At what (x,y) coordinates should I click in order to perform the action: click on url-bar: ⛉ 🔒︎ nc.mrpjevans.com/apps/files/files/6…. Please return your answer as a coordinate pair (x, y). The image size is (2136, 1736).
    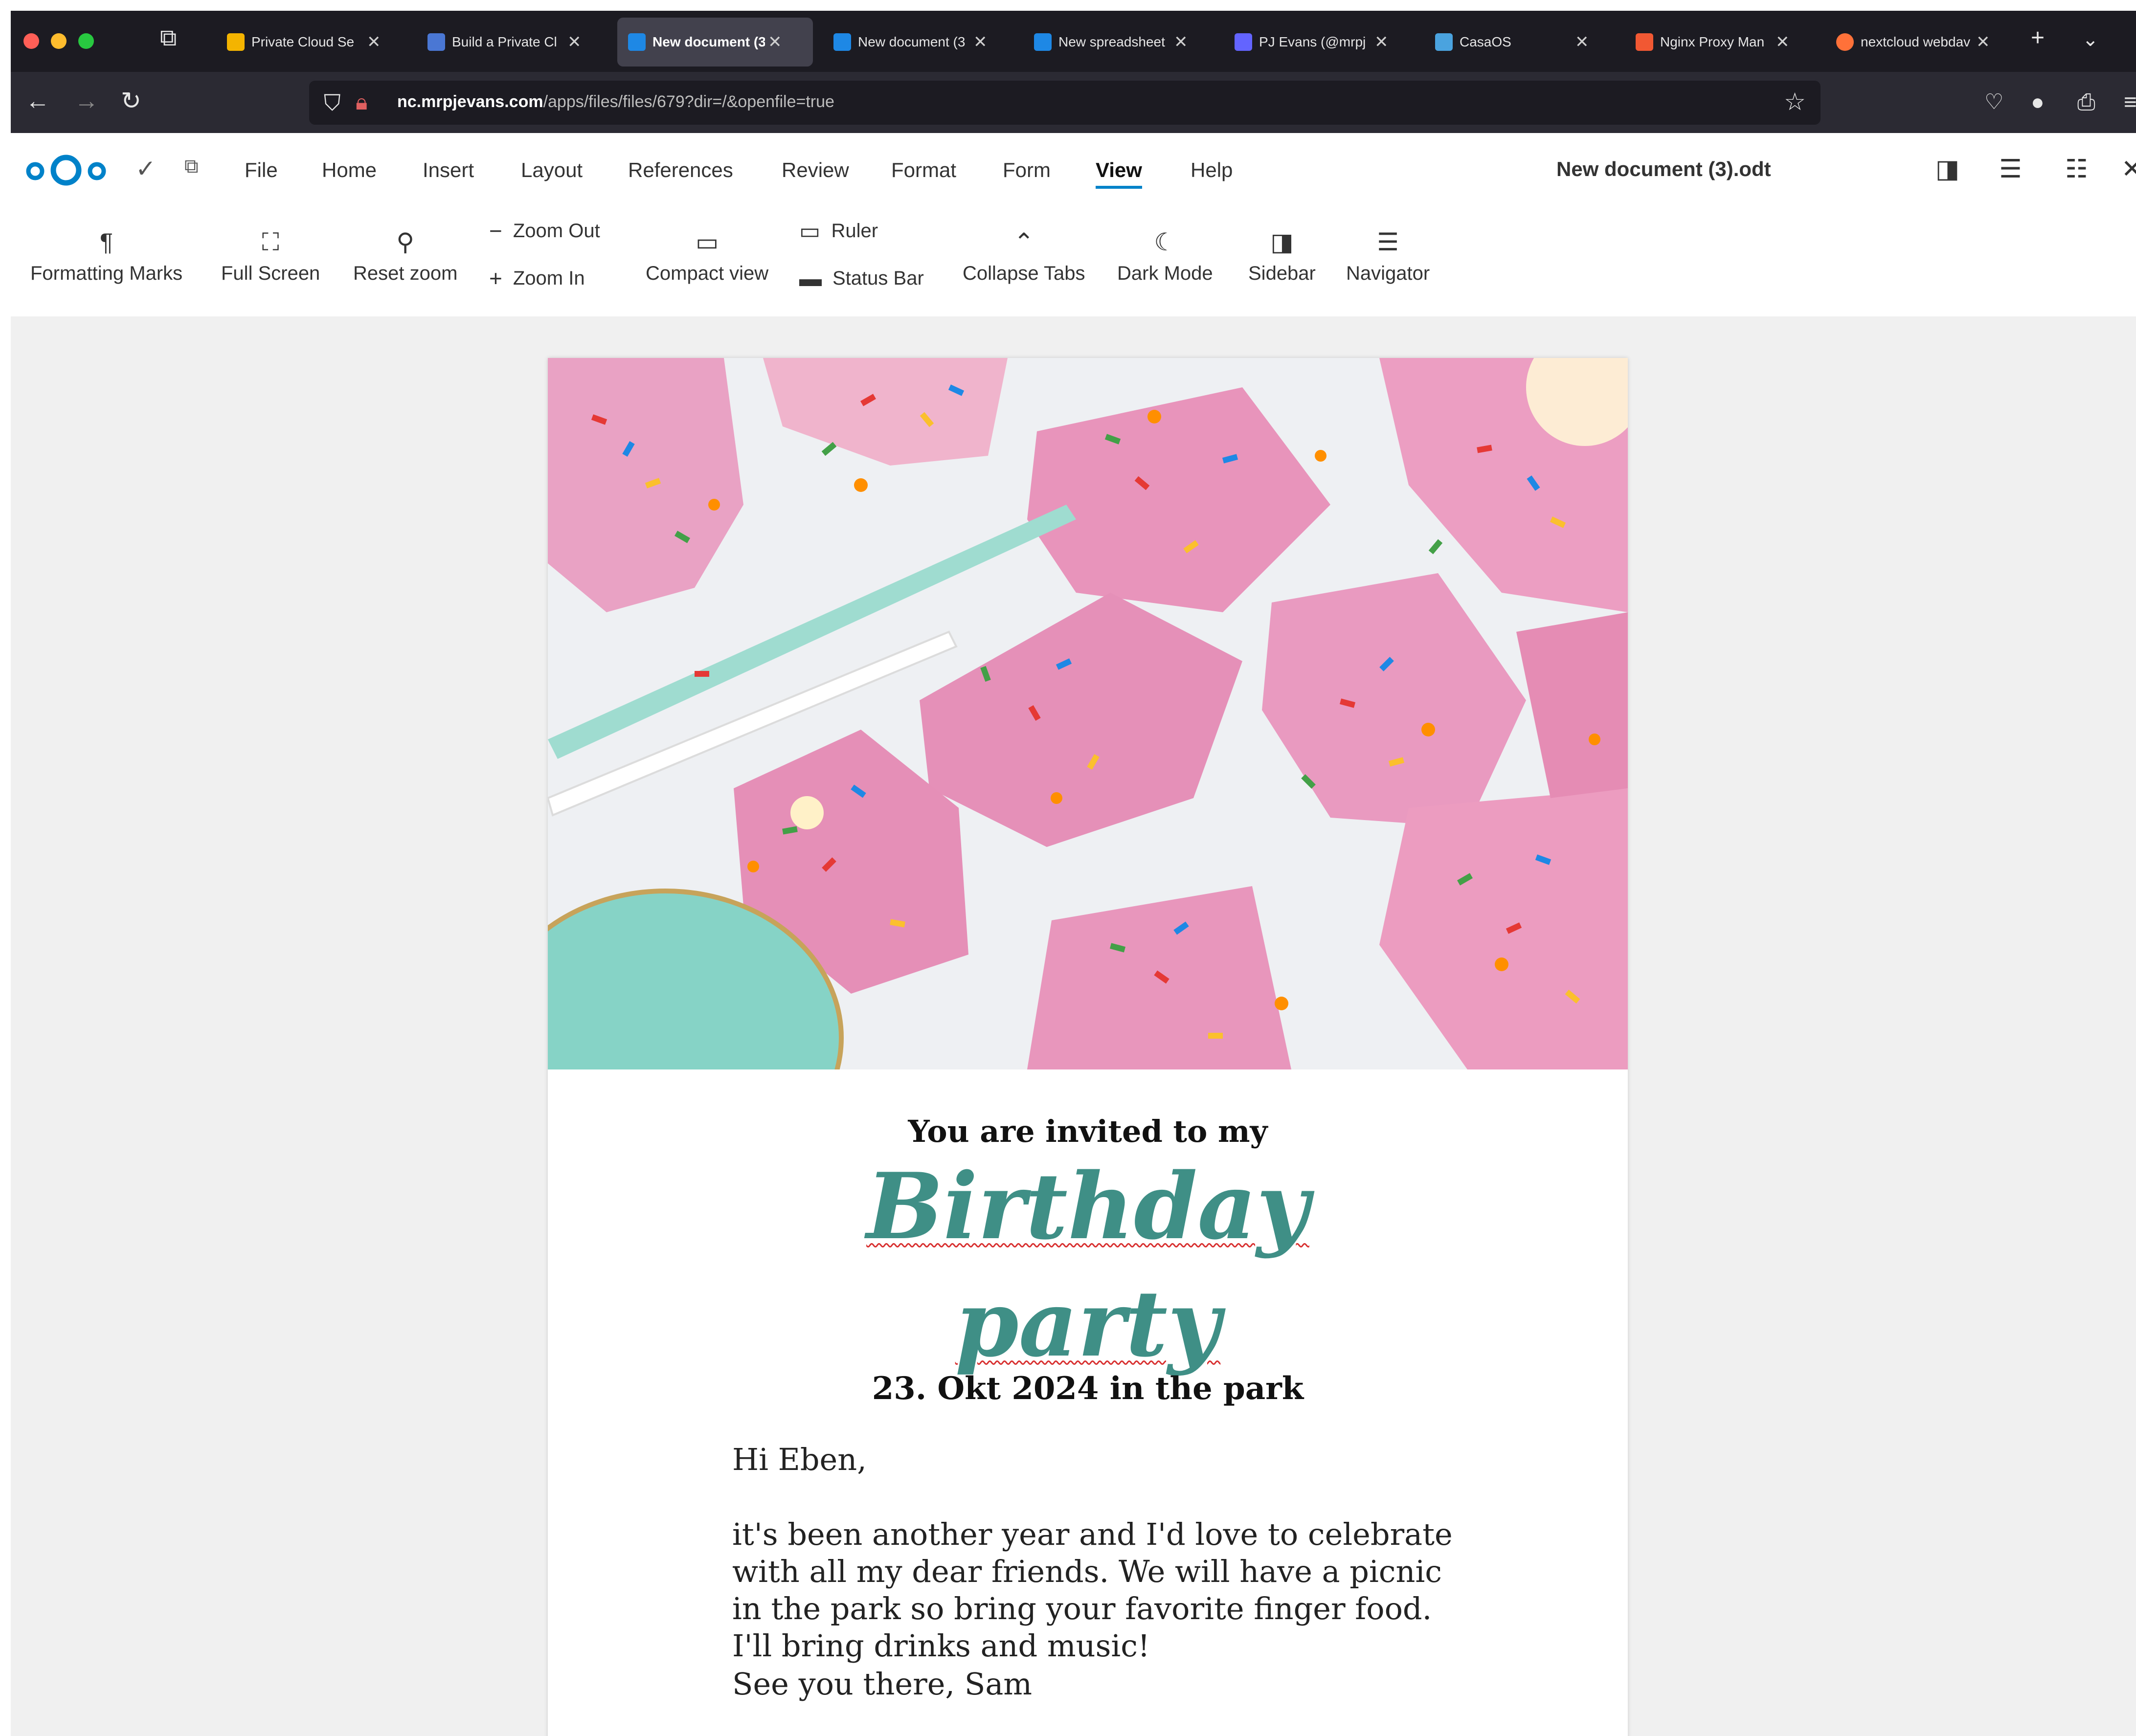
    Looking at the image, I should click on (1065, 103).